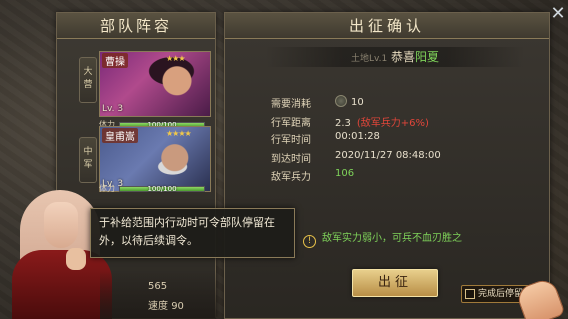 The height and width of the screenshot is (319, 568). Describe the element at coordinates (369, 59) in the screenshot. I see `land-level: 土地Lv.1` at that location.